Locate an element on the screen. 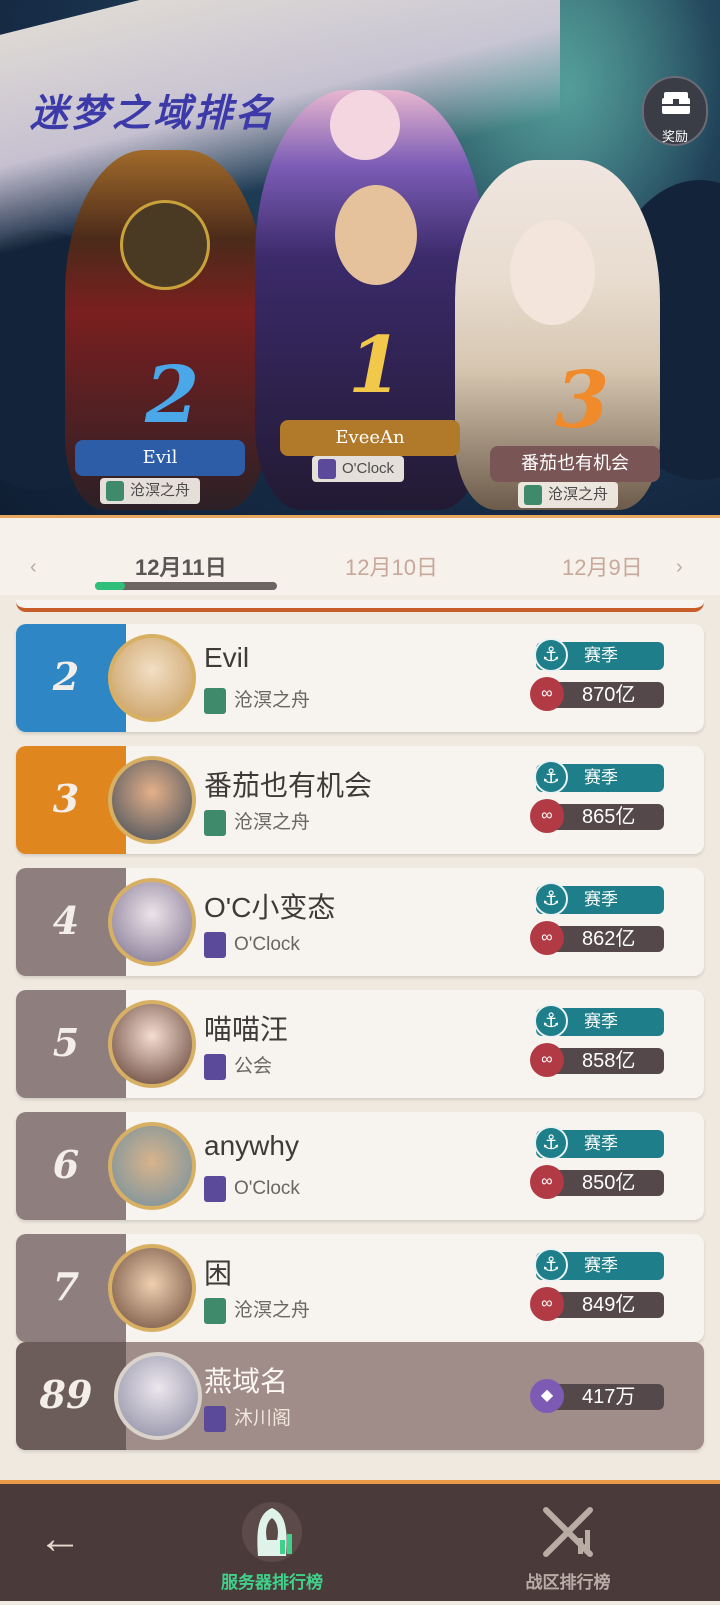  score-badge: ∞ 858亿 is located at coordinates (597, 1060).